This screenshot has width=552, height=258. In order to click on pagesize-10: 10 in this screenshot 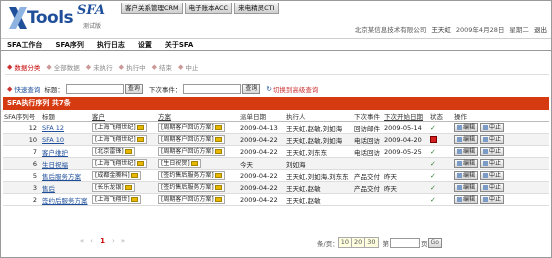, I will do `click(344, 242)`.